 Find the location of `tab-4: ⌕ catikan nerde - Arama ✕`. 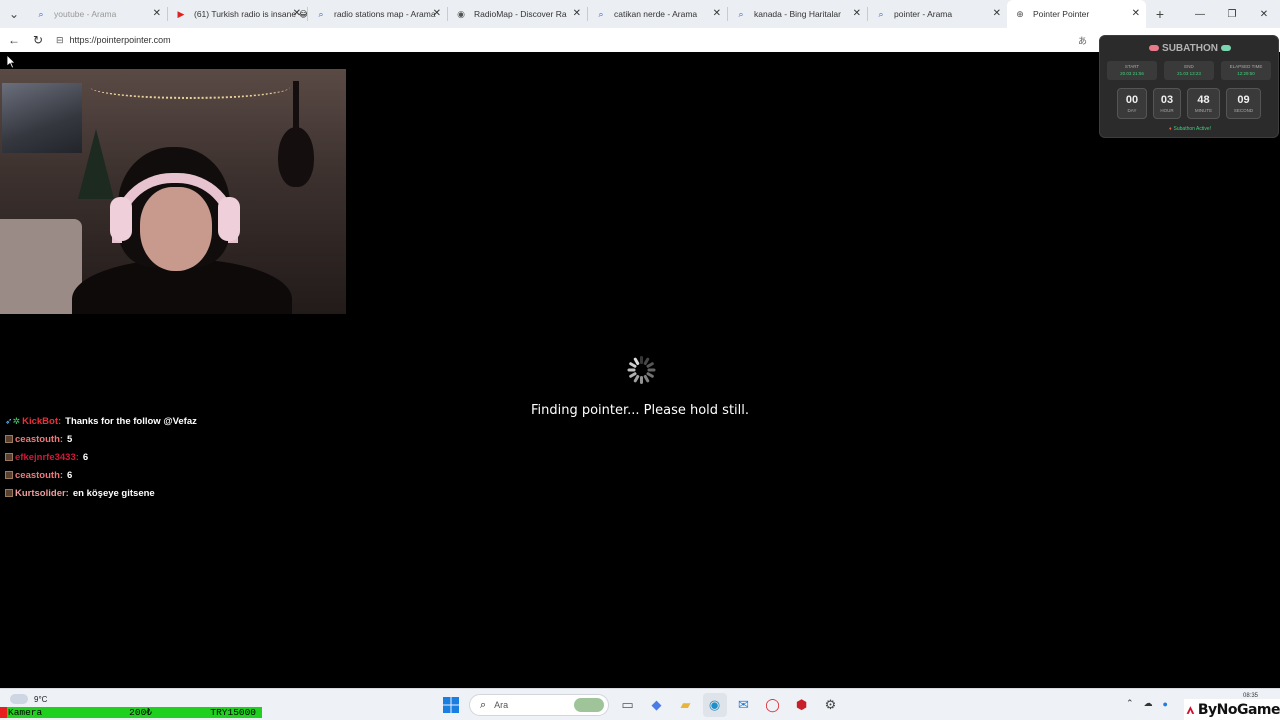

tab-4: ⌕ catikan nerde - Arama ✕ is located at coordinates (657, 14).